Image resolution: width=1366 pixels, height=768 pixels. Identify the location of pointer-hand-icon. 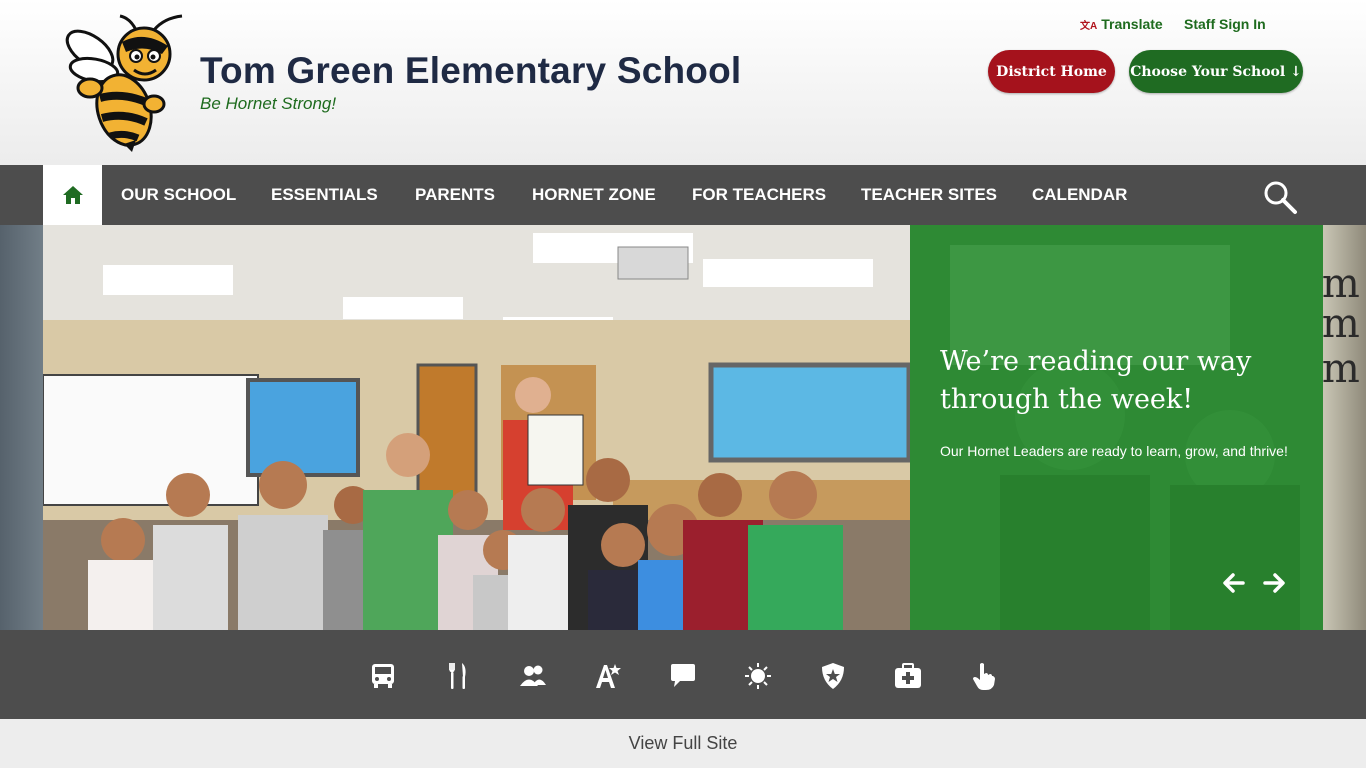
(983, 676).